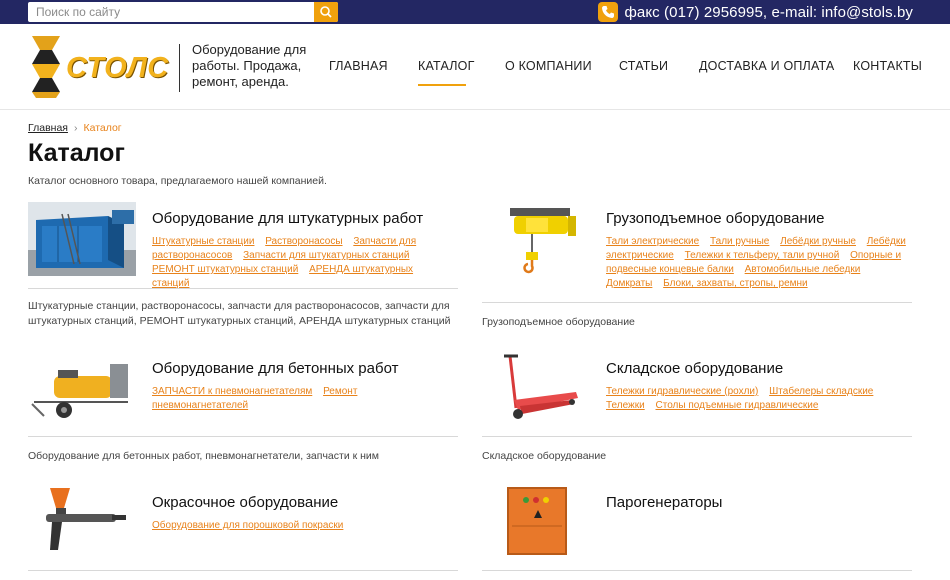 This screenshot has height=580, width=950. What do you see at coordinates (117, 68) in the screenshot?
I see `logo-text: СТОЛС` at bounding box center [117, 68].